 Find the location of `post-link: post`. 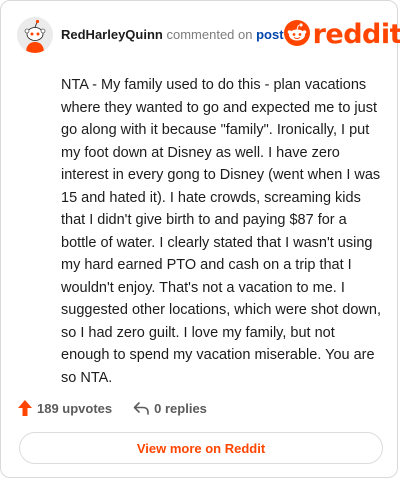

post-link: post is located at coordinates (269, 34).